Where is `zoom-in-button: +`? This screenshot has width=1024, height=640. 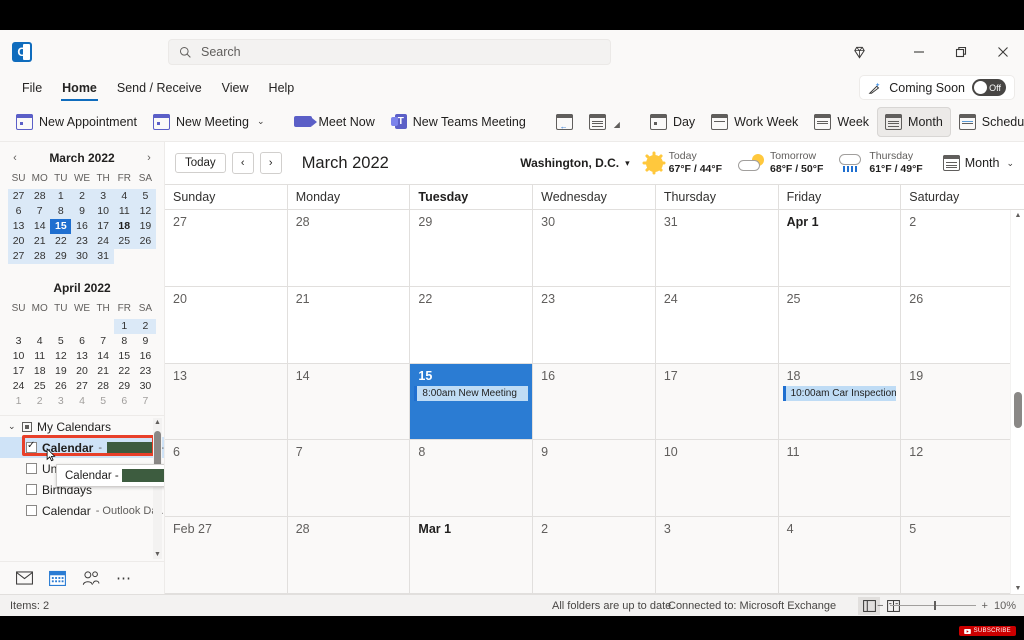
zoom-in-button: + is located at coordinates (985, 606).